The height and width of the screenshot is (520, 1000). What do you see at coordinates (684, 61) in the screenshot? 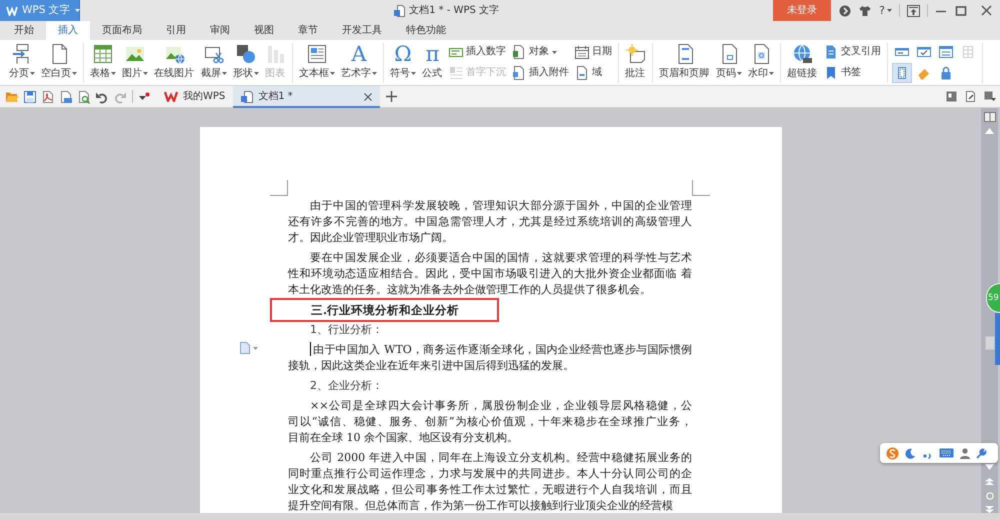
I see `ribbon-button: 页眉和页脚` at bounding box center [684, 61].